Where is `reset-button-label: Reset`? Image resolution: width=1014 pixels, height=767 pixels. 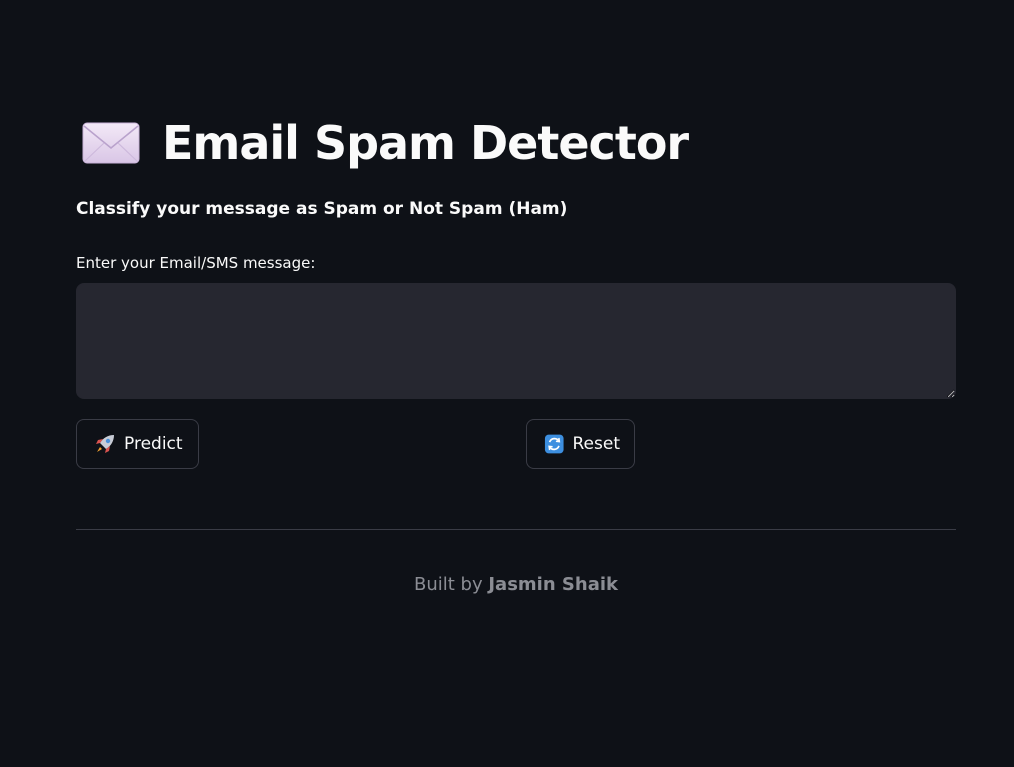
reset-button-label: Reset is located at coordinates (596, 444).